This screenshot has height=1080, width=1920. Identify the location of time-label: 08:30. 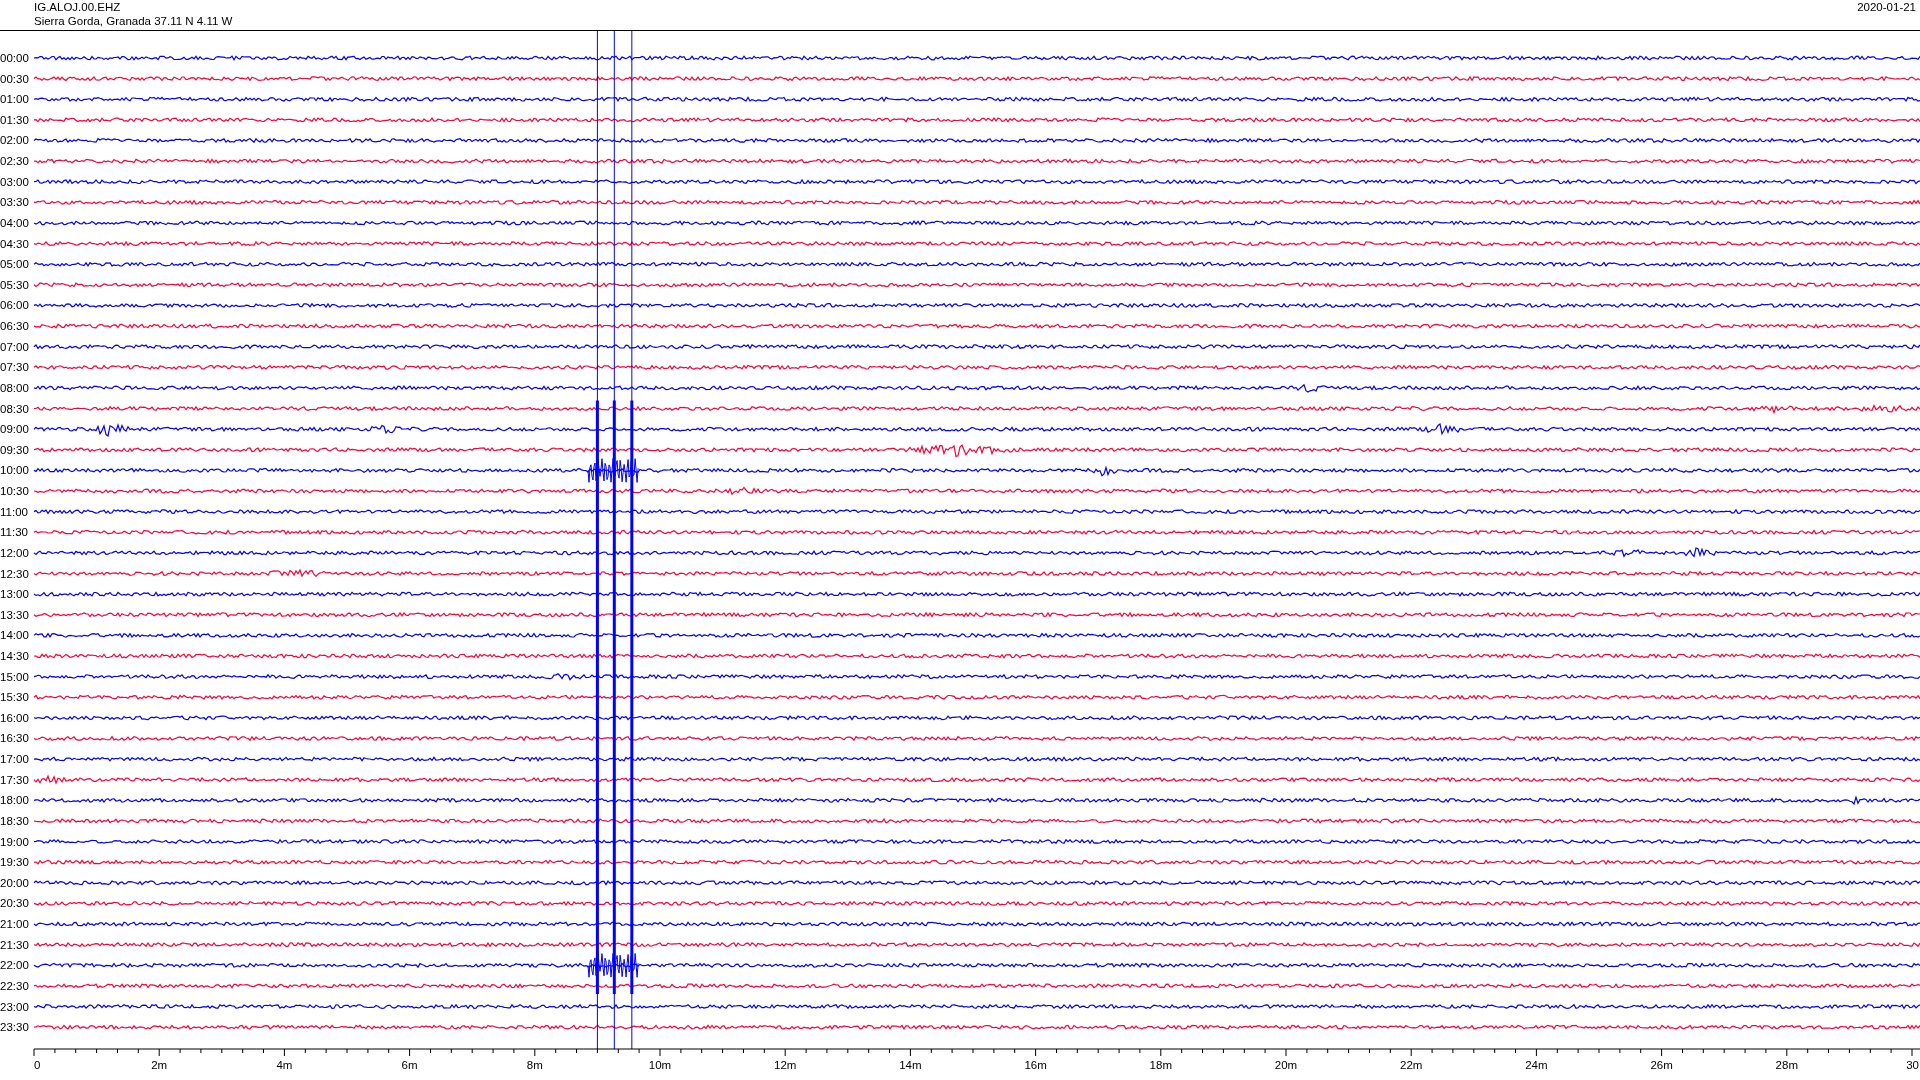
(14, 408).